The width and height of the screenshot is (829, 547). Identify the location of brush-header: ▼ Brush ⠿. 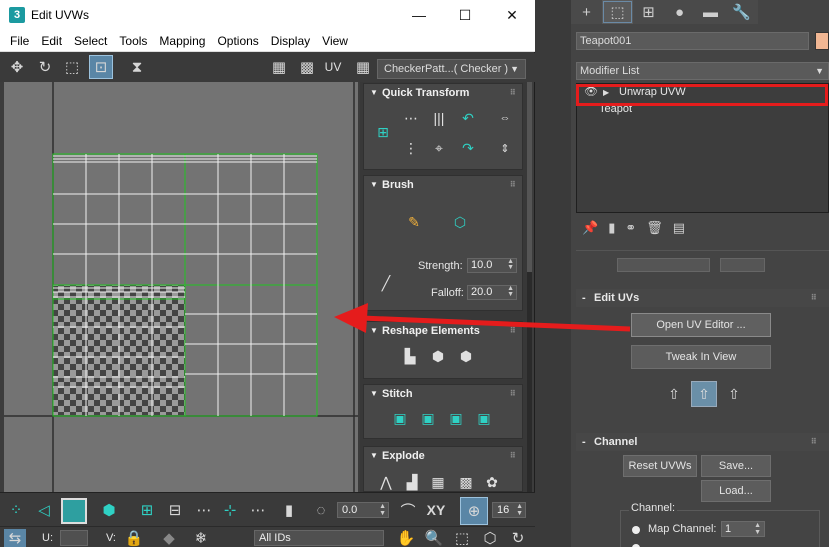
(443, 185).